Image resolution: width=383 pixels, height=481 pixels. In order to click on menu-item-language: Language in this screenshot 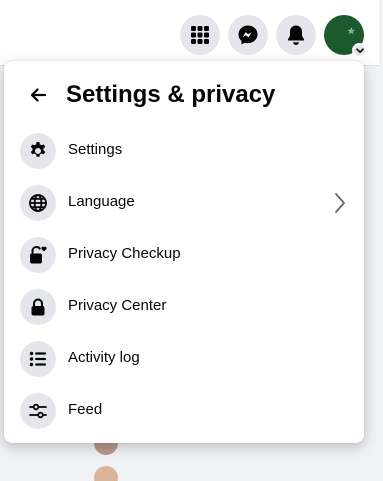, I will do `click(184, 203)`.